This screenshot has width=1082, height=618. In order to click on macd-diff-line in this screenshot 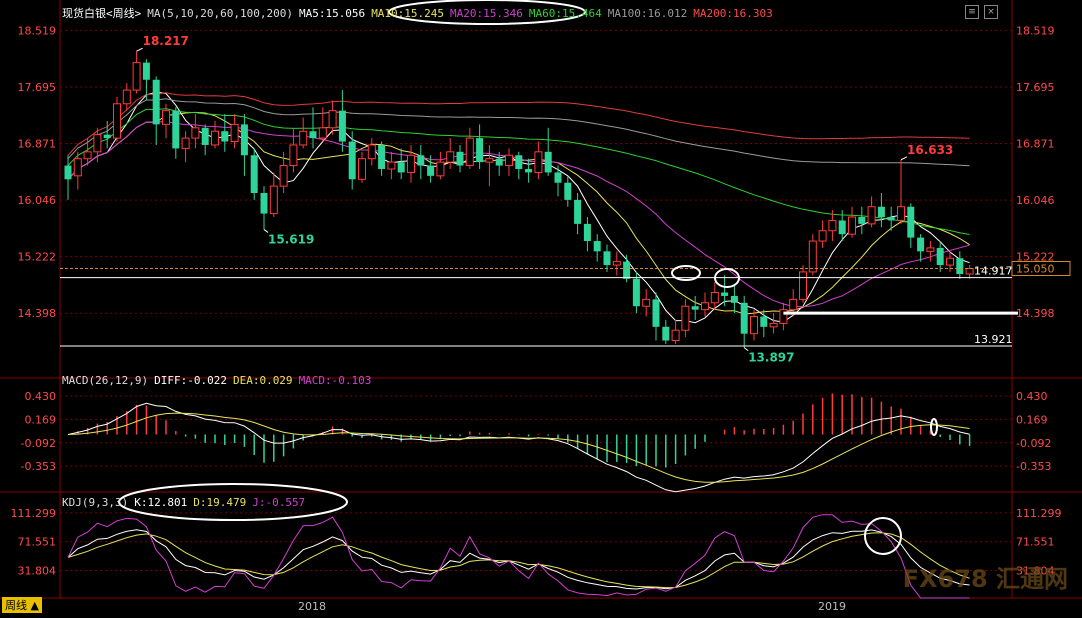, I will do `click(518, 447)`.